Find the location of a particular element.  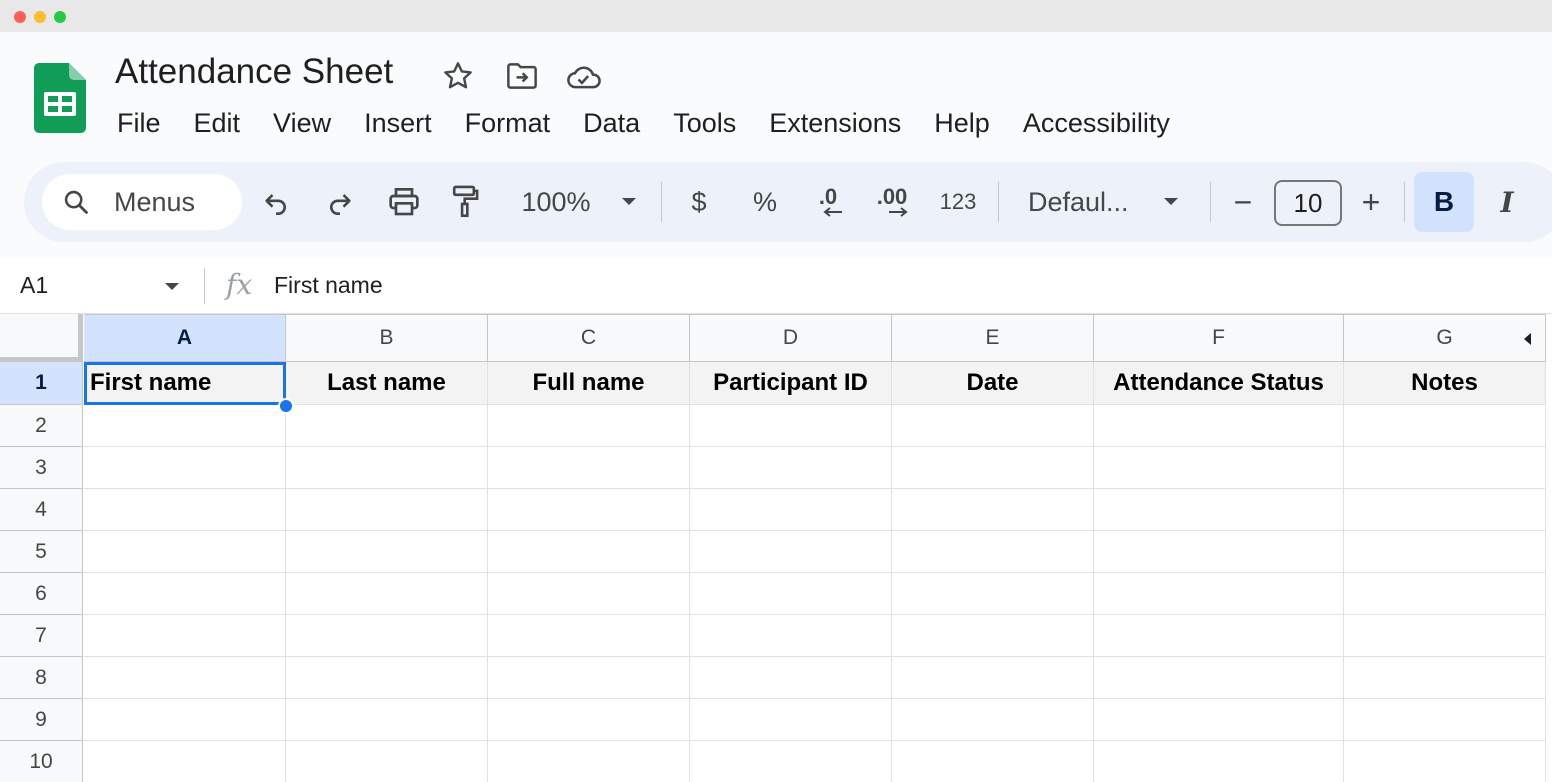

cell-a8 is located at coordinates (185, 678).